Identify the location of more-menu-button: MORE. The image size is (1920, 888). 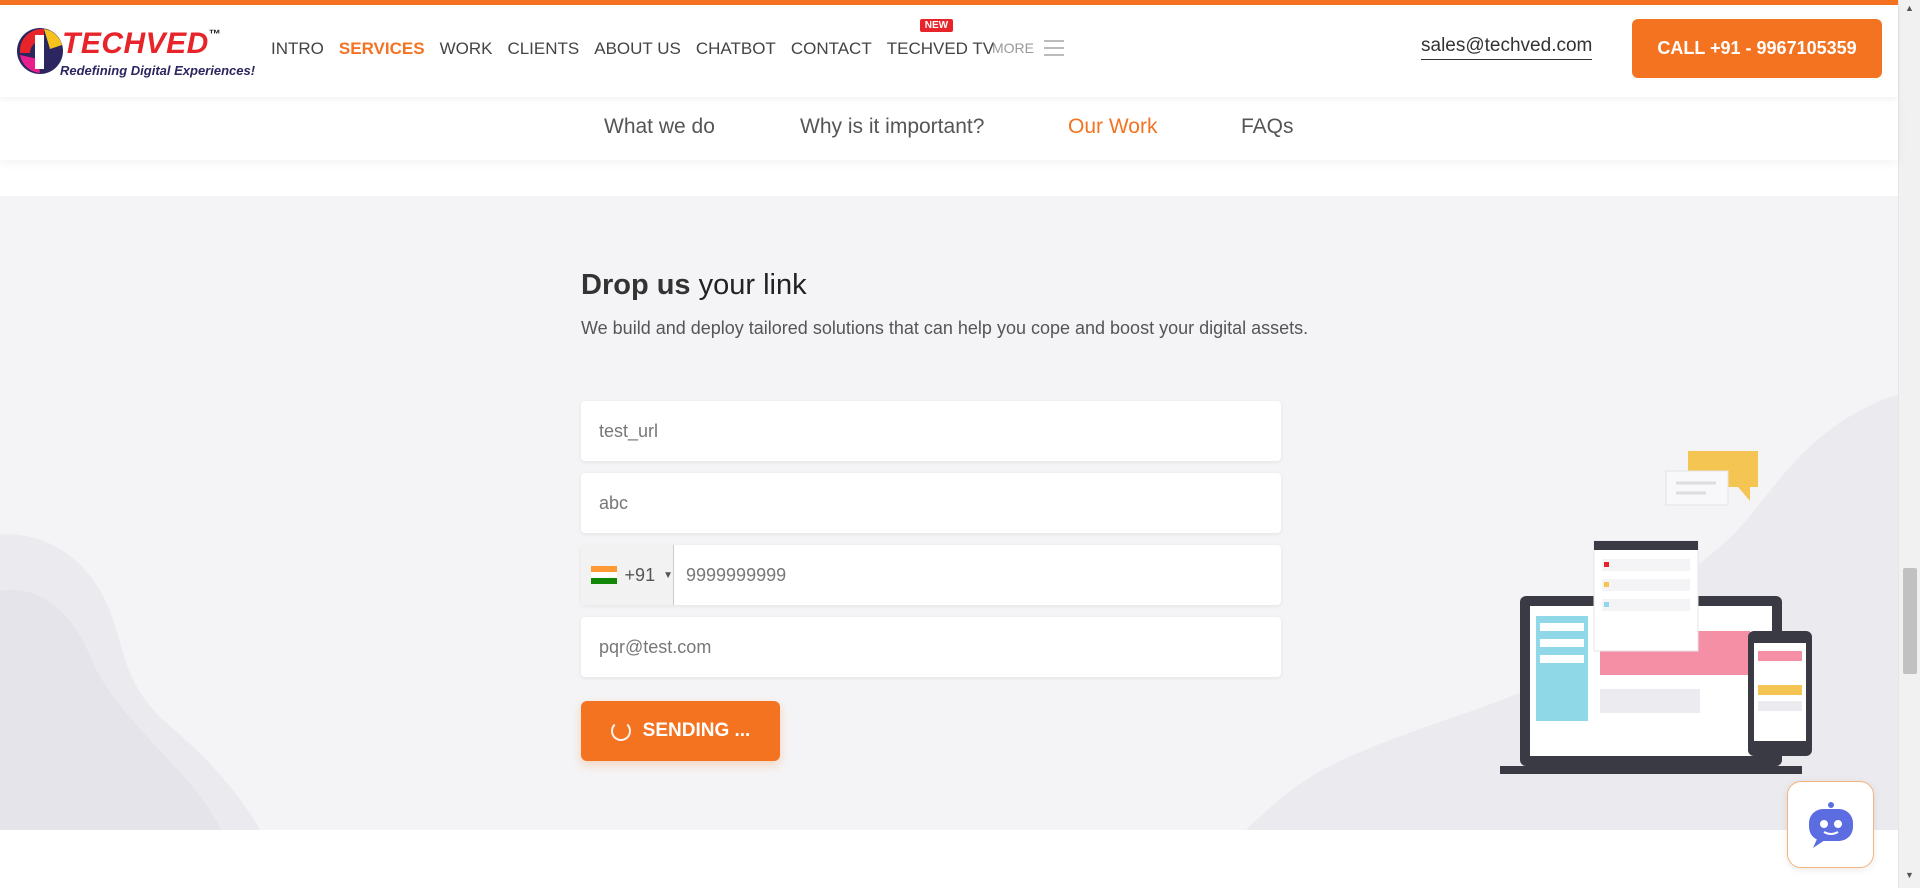
(1028, 48).